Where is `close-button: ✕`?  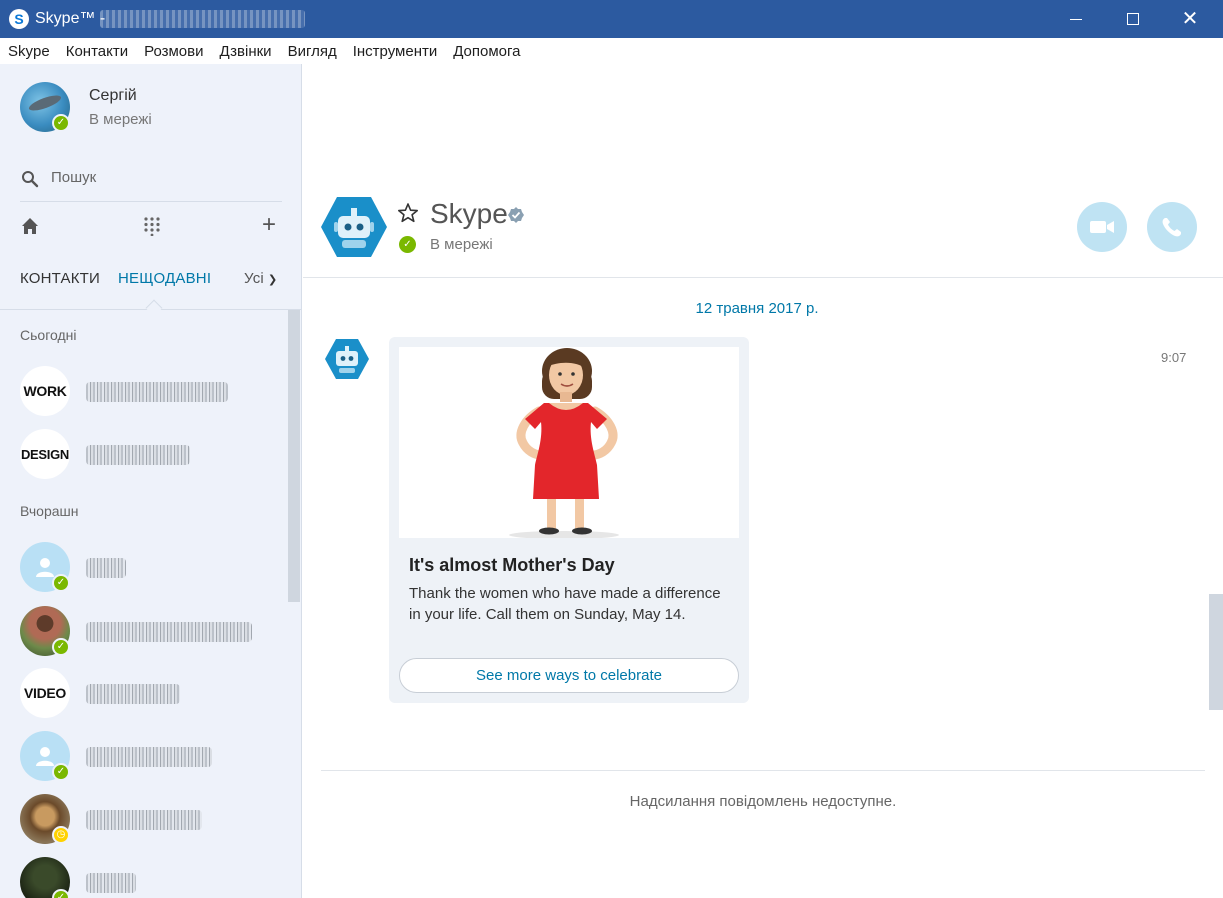 close-button: ✕ is located at coordinates (1190, 19).